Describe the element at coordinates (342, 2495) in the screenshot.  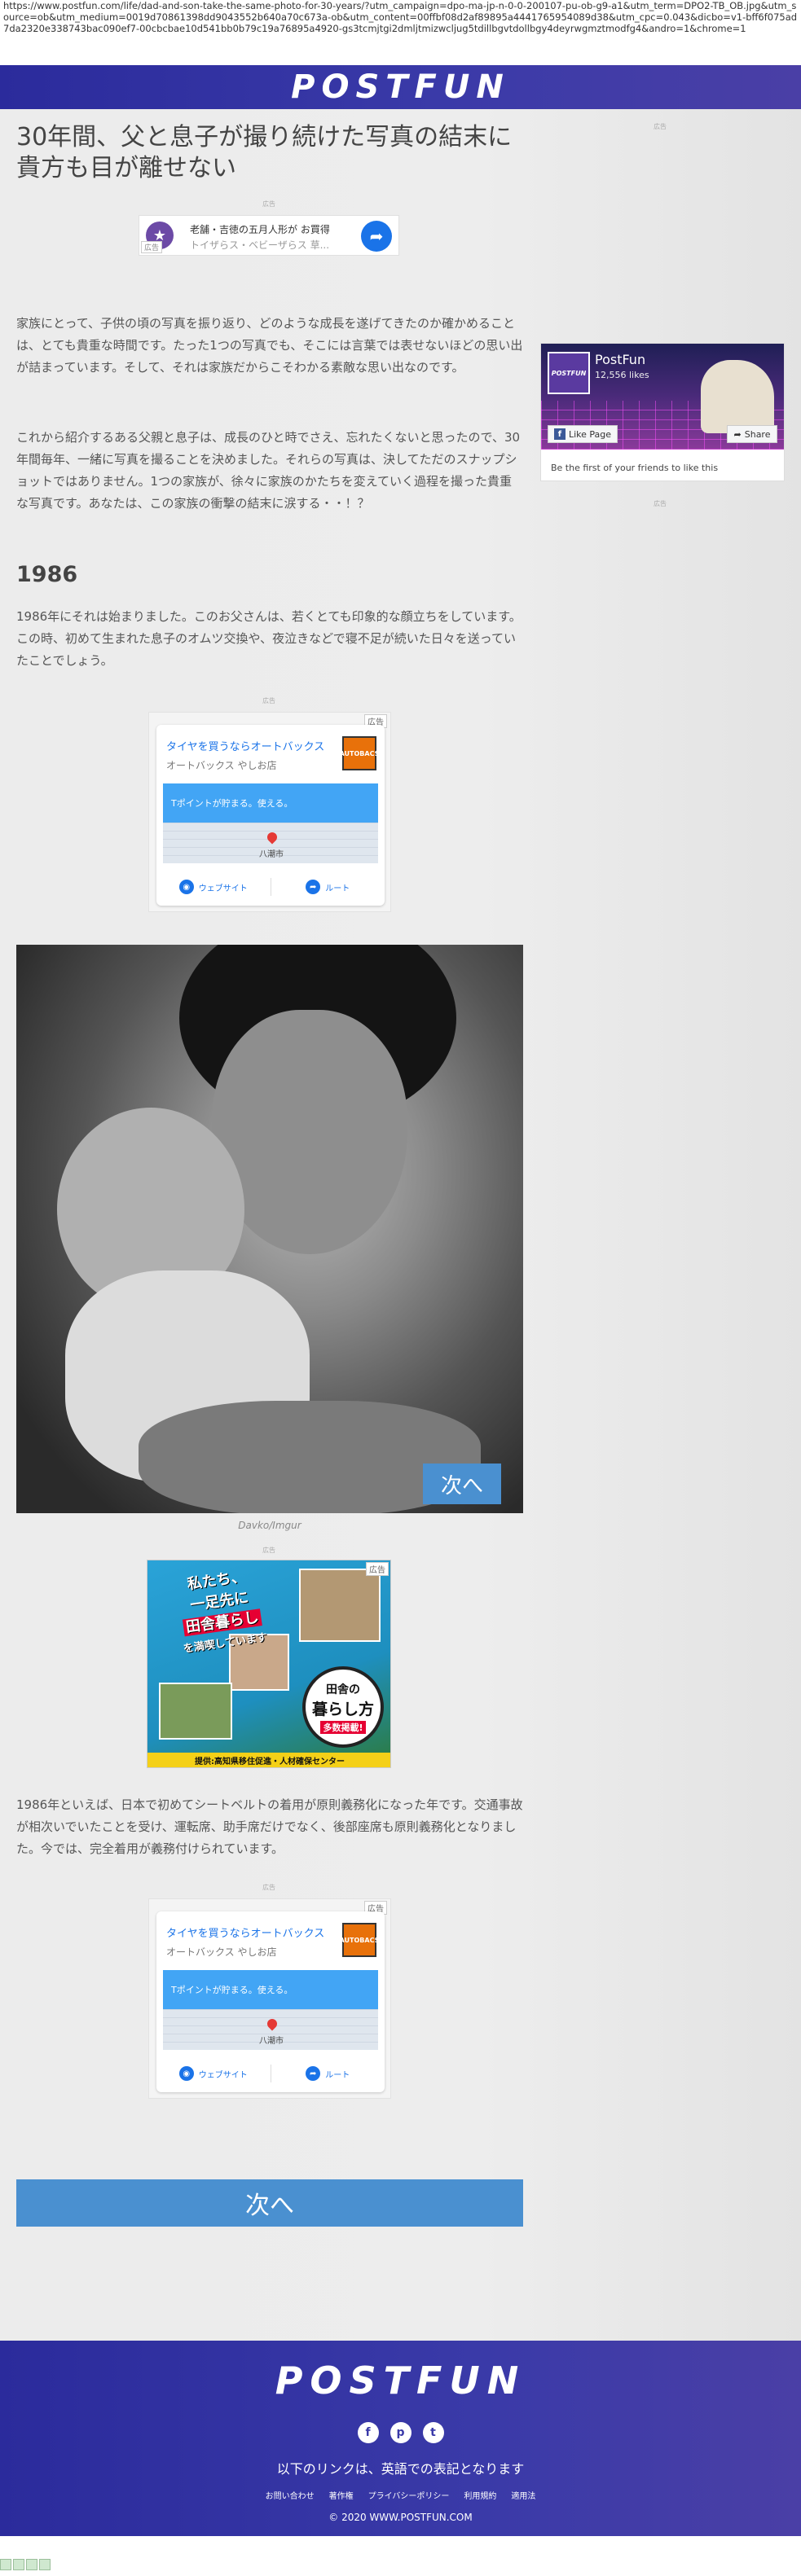
I see `footer-link-copyright: 著作権` at that location.